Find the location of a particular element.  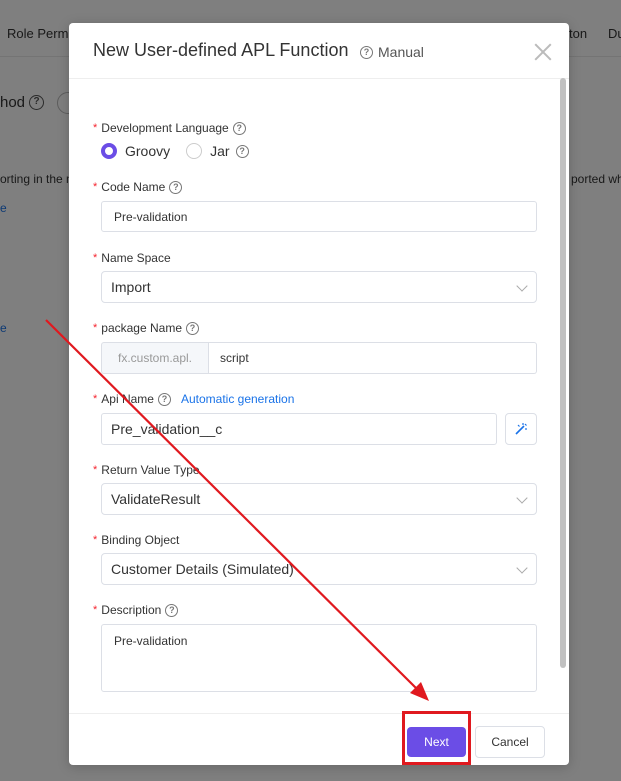

code-name-input: Pre-validation is located at coordinates (319, 216).